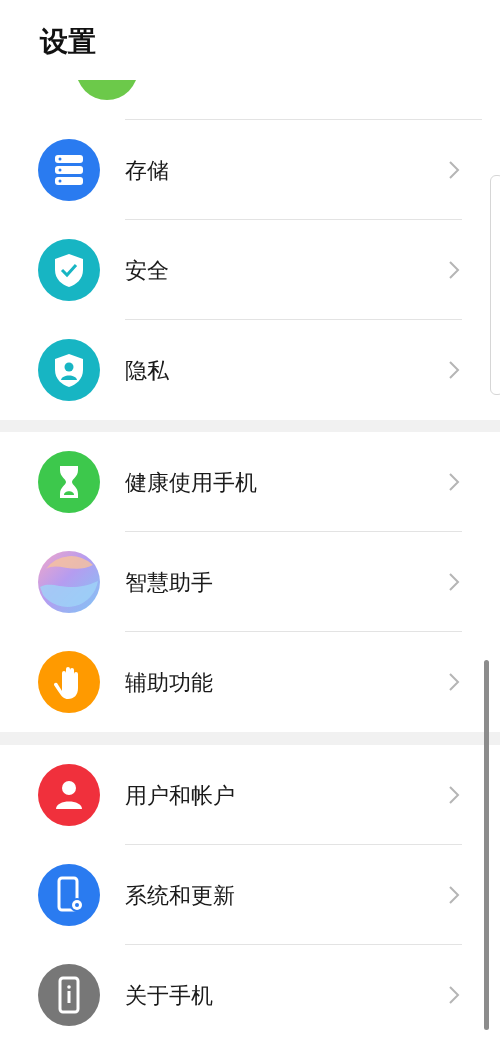 Image resolution: width=500 pixels, height=1045 pixels. What do you see at coordinates (240, 895) in the screenshot?
I see `settings-item: 系统和更新` at bounding box center [240, 895].